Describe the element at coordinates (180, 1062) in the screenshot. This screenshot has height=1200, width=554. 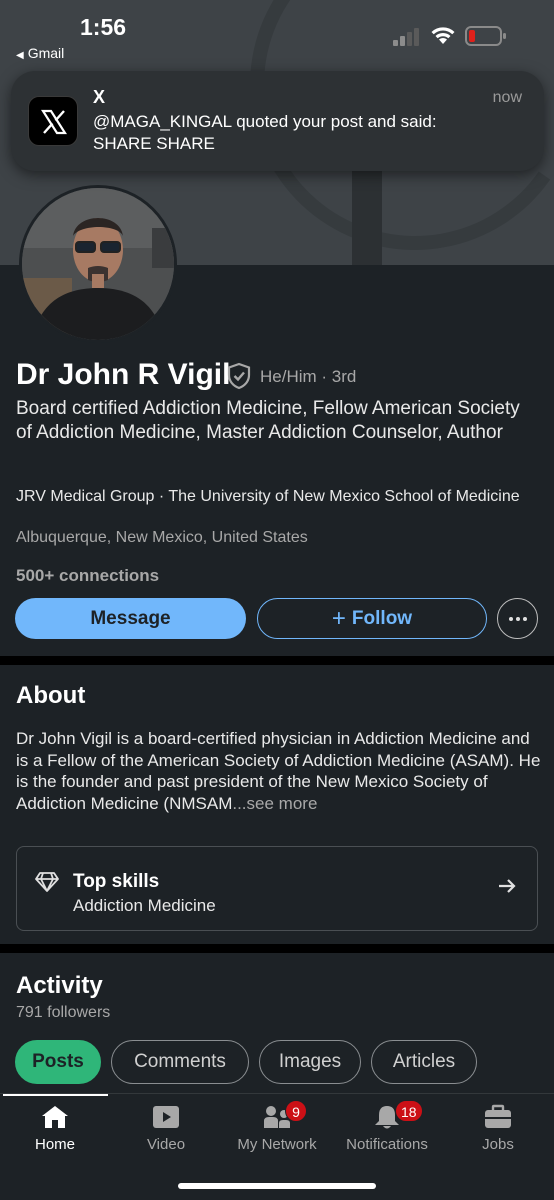
I see `tab-comments: Comments` at that location.